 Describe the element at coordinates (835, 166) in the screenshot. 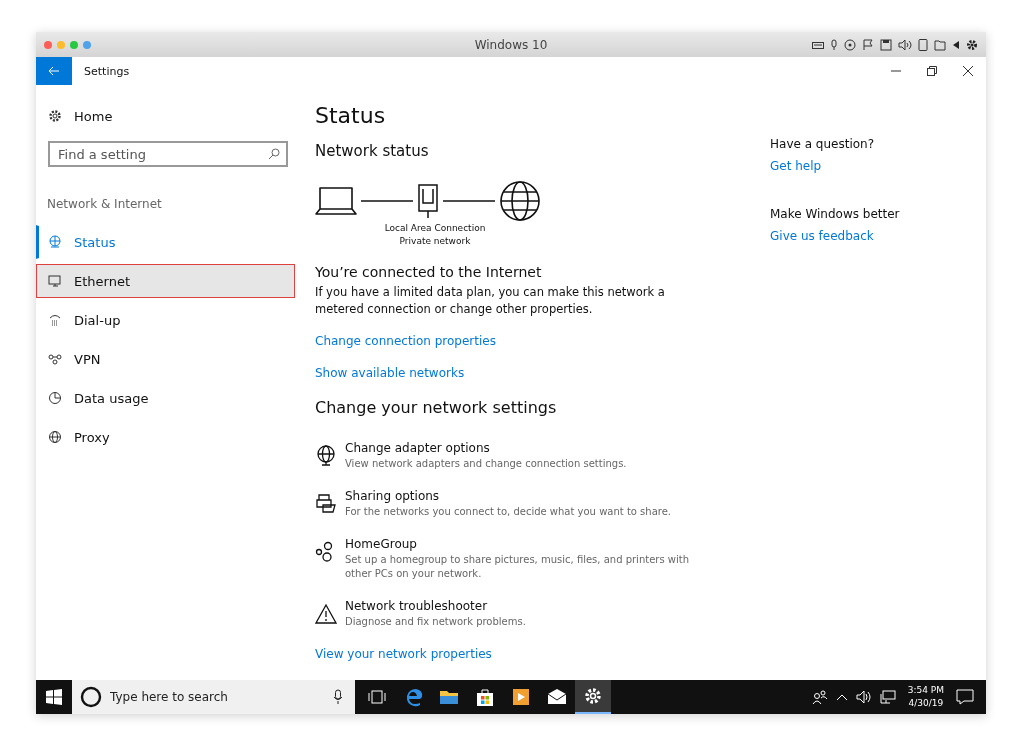

I see `link: Get help` at that location.